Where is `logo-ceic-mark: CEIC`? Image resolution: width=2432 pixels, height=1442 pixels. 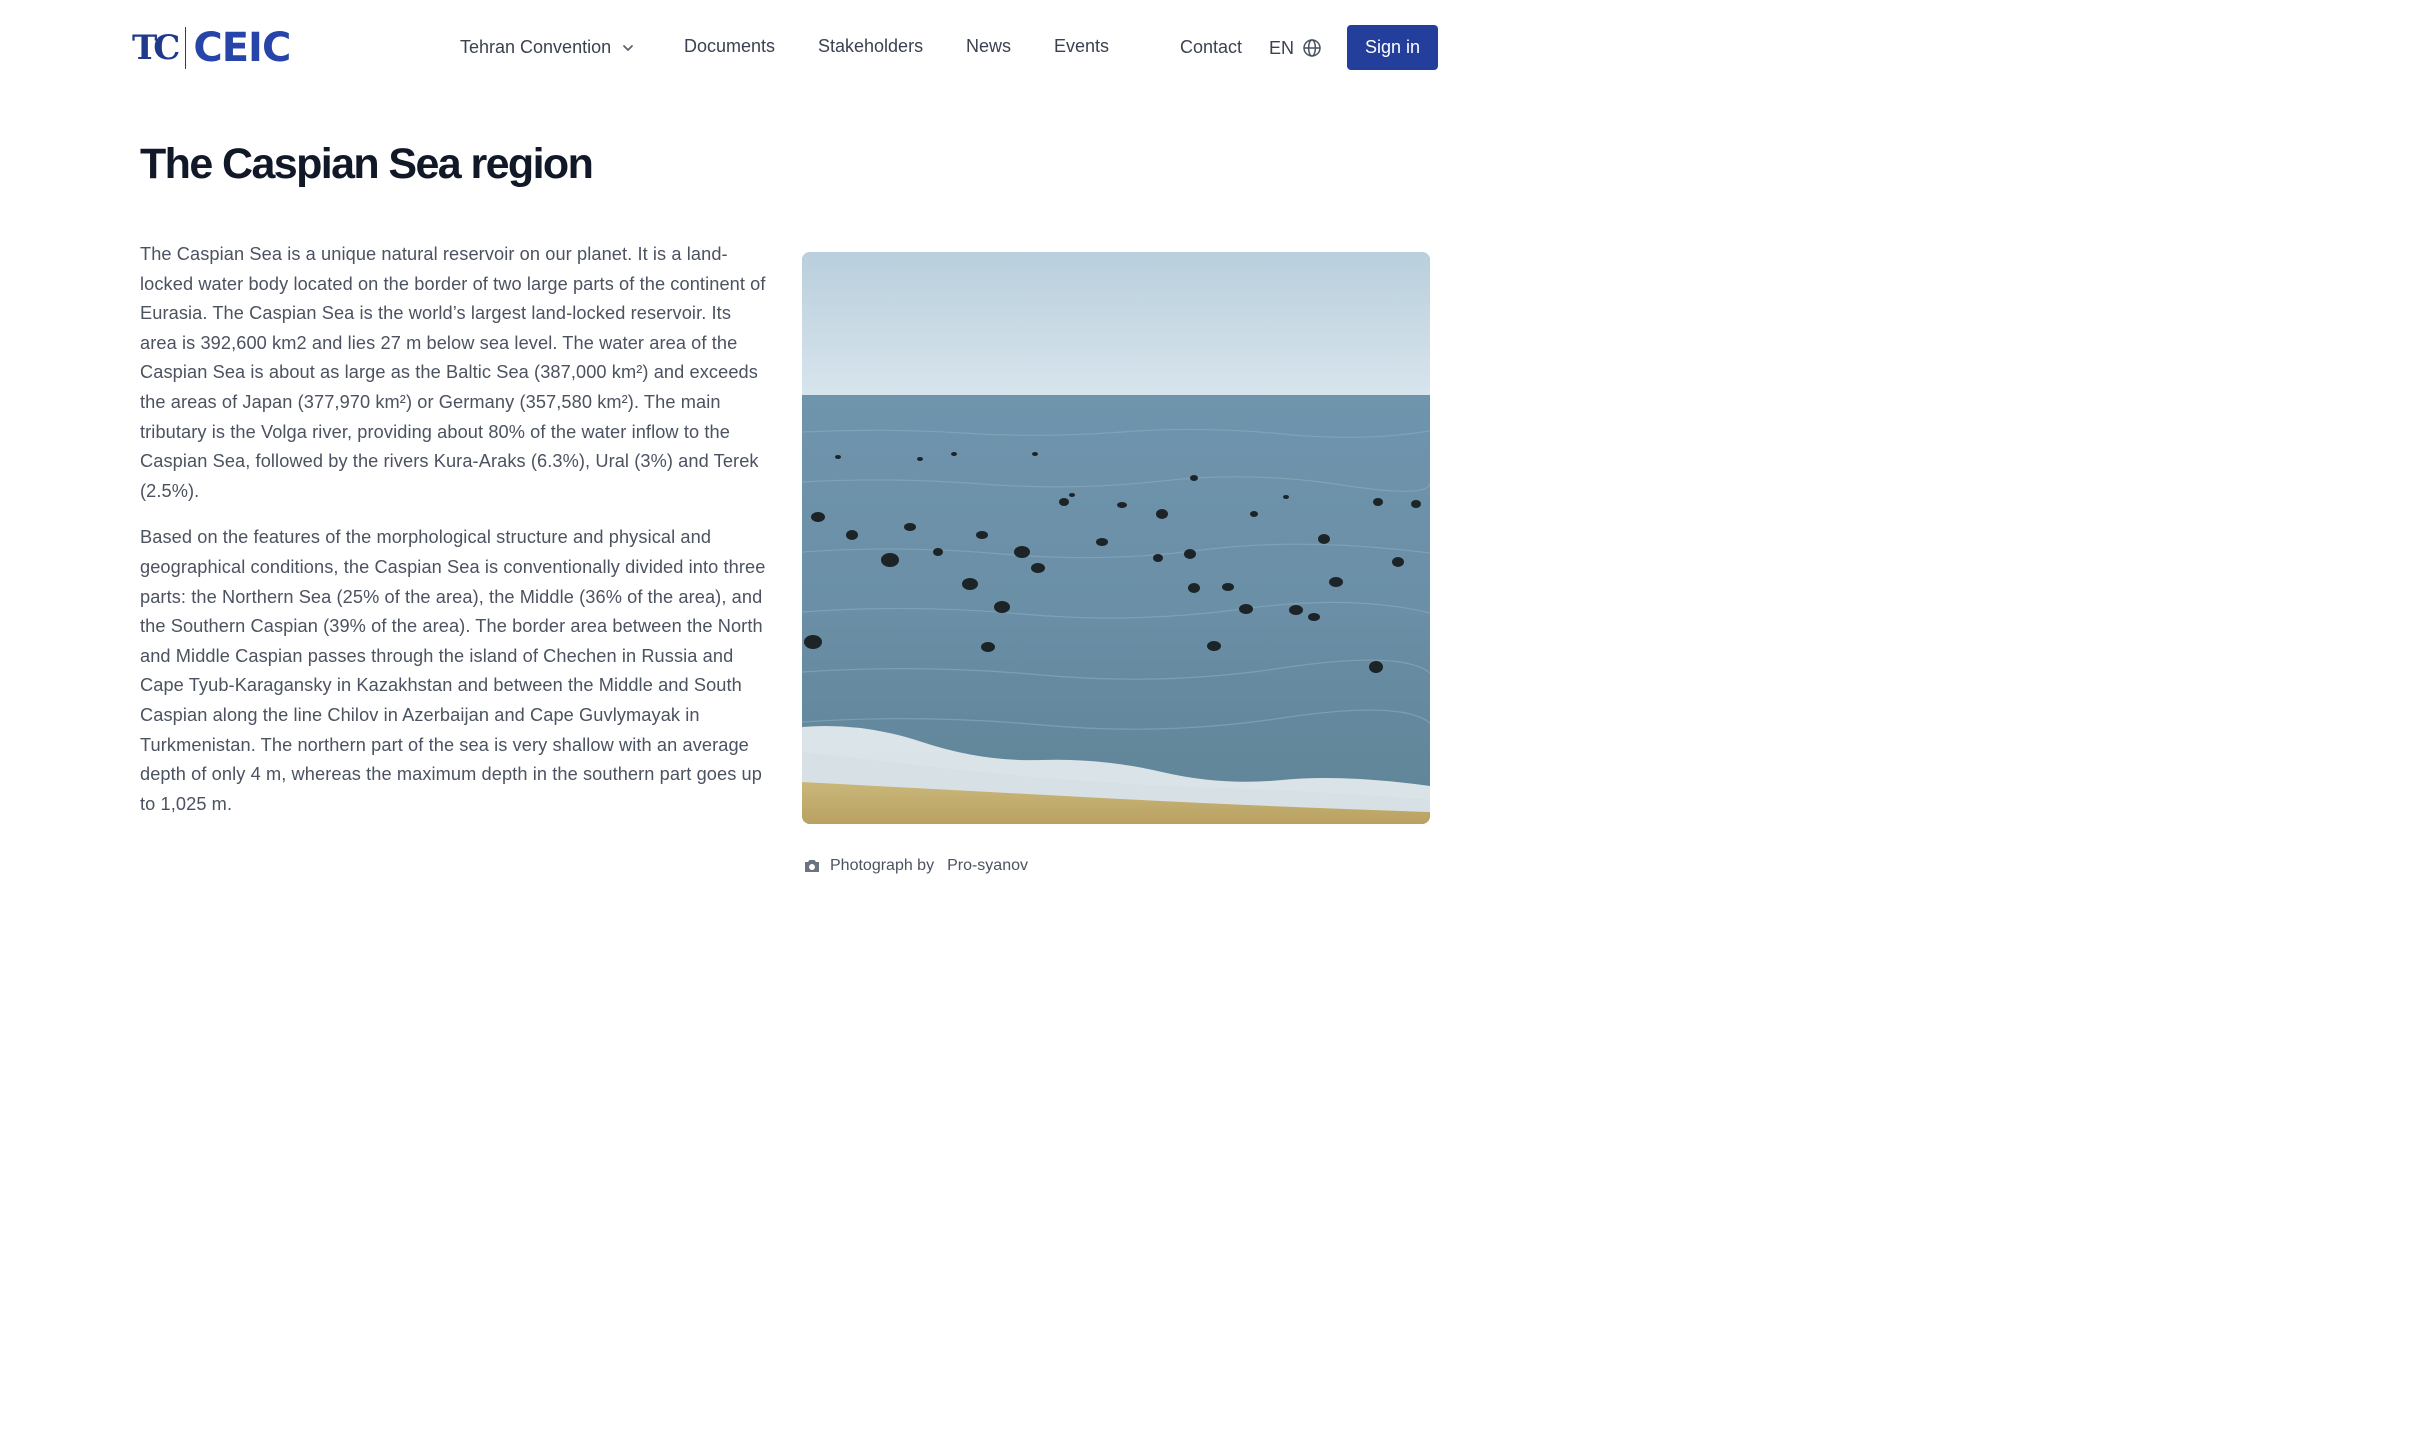
logo-ceic-mark: CEIC is located at coordinates (242, 48).